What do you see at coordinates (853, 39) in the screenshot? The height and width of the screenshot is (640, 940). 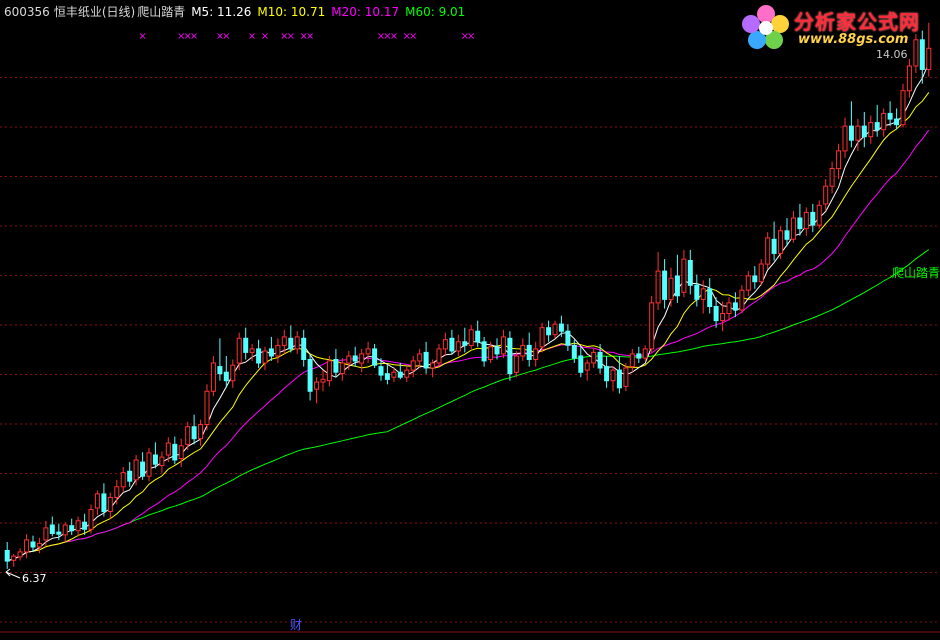 I see `watermark-url: www.88gs.com` at bounding box center [853, 39].